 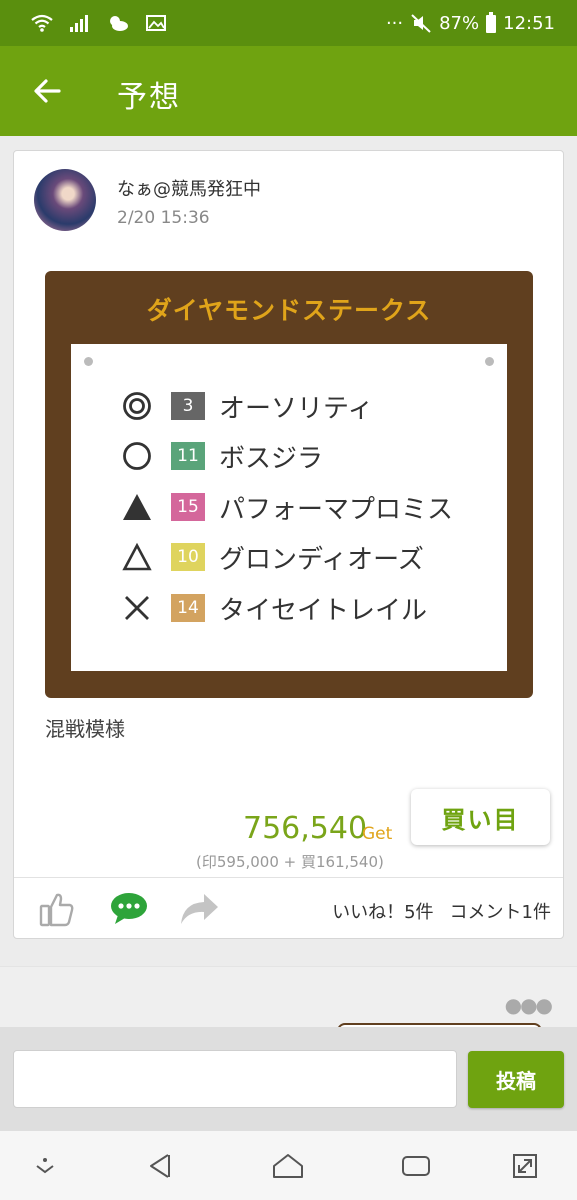 I want to click on status-time: 12:51, so click(x=529, y=23).